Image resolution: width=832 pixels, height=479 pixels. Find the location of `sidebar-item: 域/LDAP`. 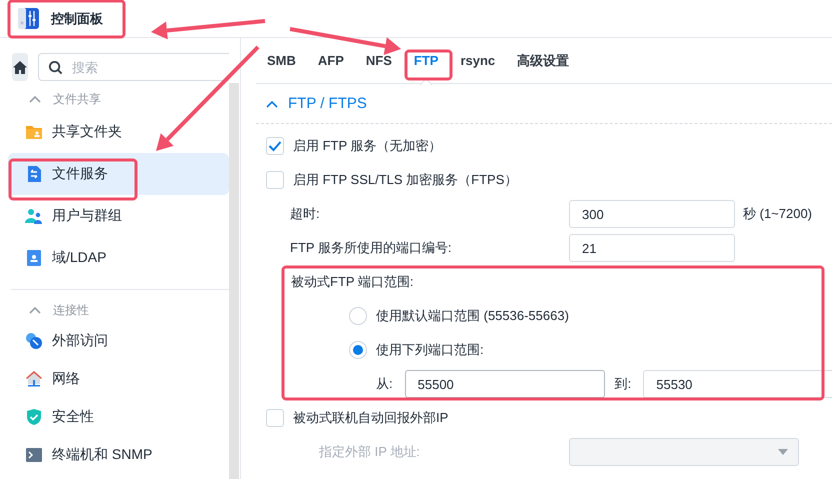

sidebar-item: 域/LDAP is located at coordinates (118, 258).